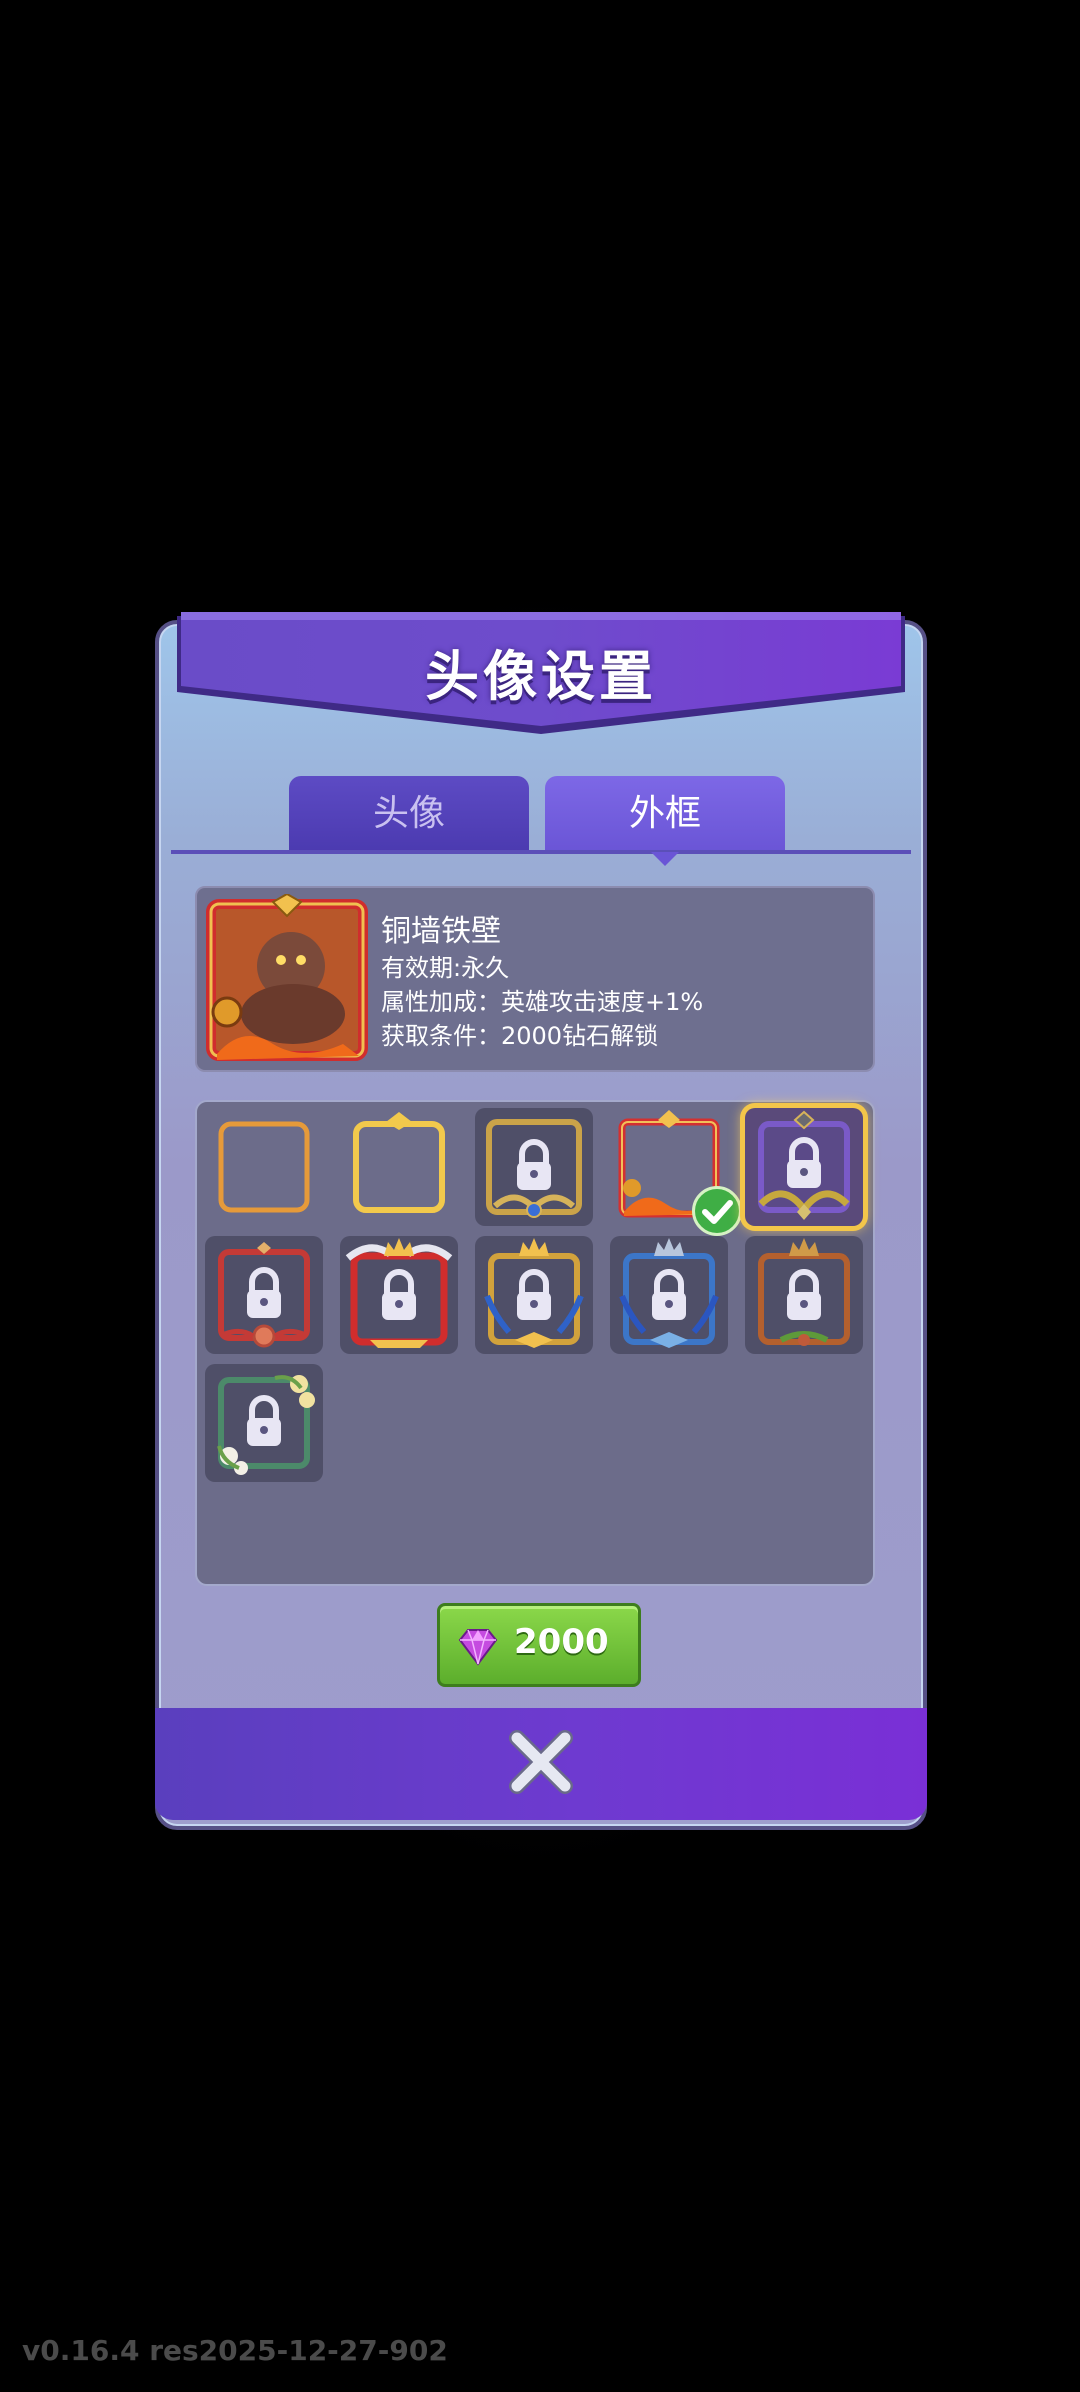 This screenshot has width=1080, height=2392. I want to click on frame-name: 铜墙铁壁, so click(441, 931).